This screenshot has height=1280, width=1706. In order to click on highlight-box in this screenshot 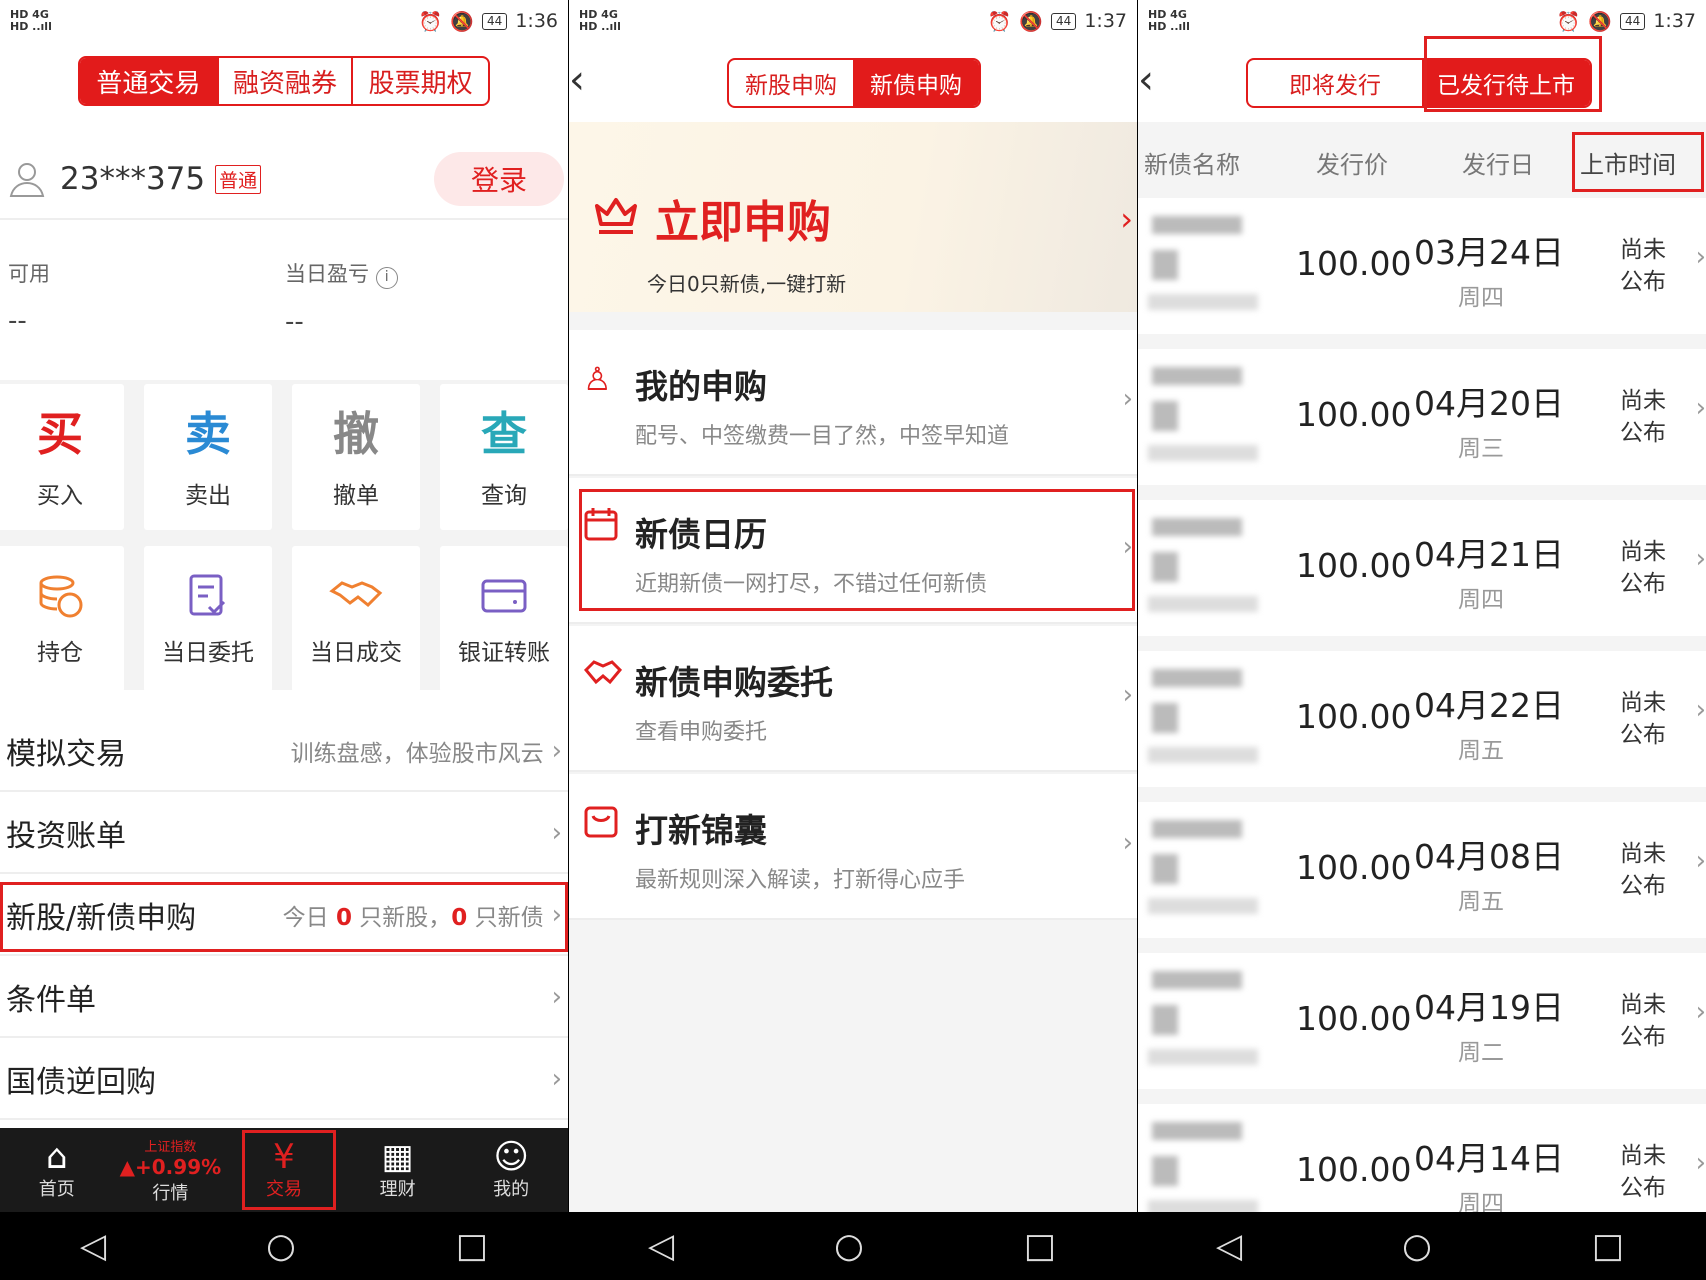, I will do `click(1638, 162)`.